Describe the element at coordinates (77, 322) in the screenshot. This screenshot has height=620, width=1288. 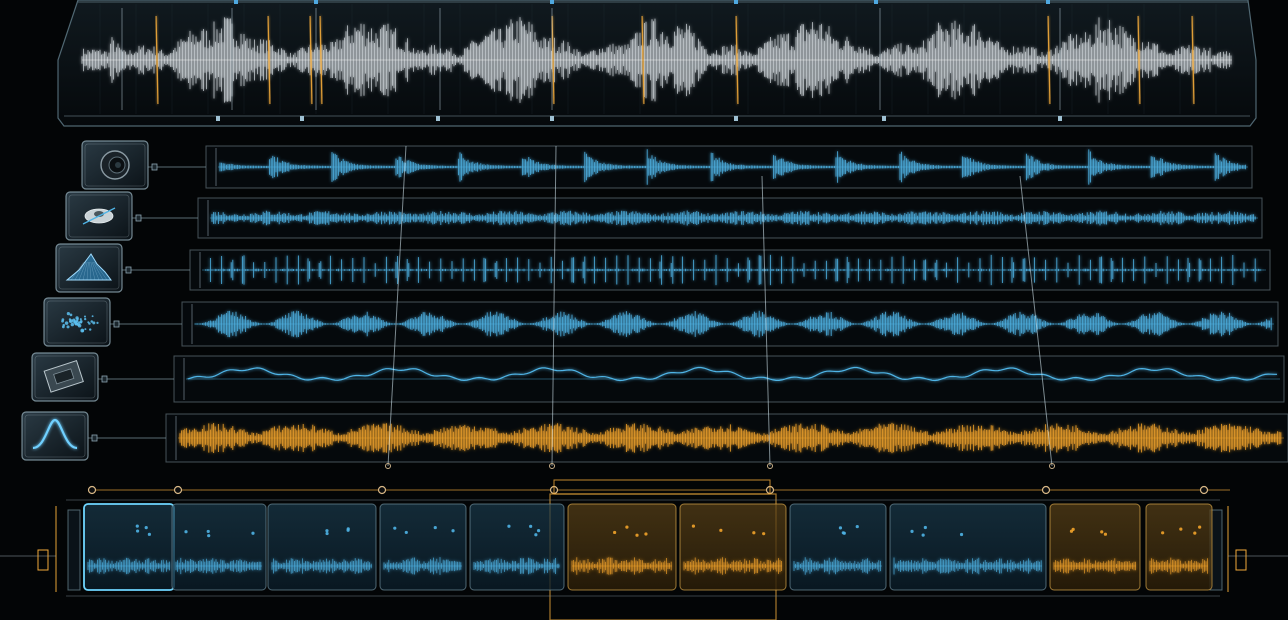
I see `particle-cloud-track-icon-button` at that location.